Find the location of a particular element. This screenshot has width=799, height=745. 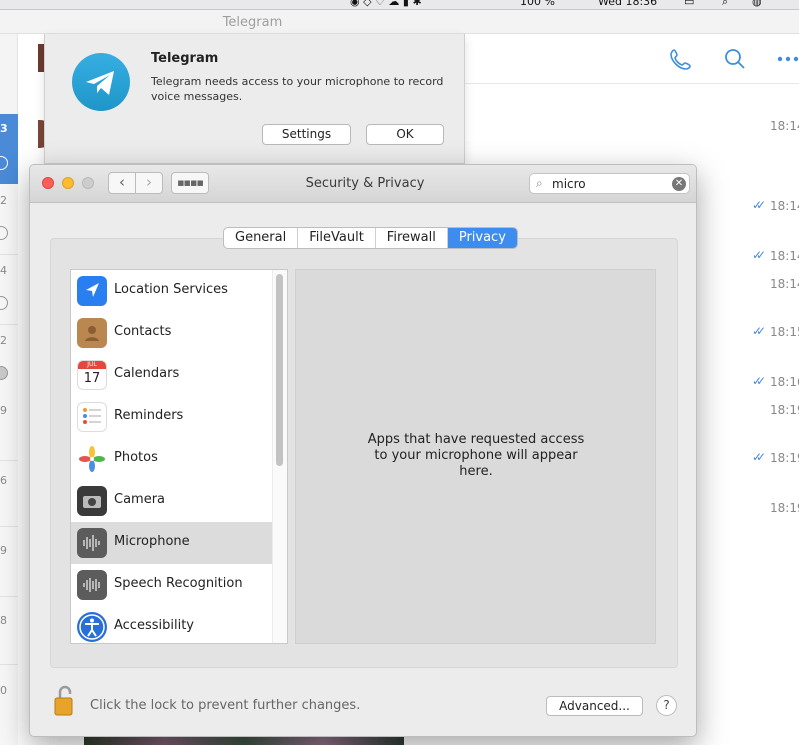

flag-icon: ▭ is located at coordinates (689, 4).